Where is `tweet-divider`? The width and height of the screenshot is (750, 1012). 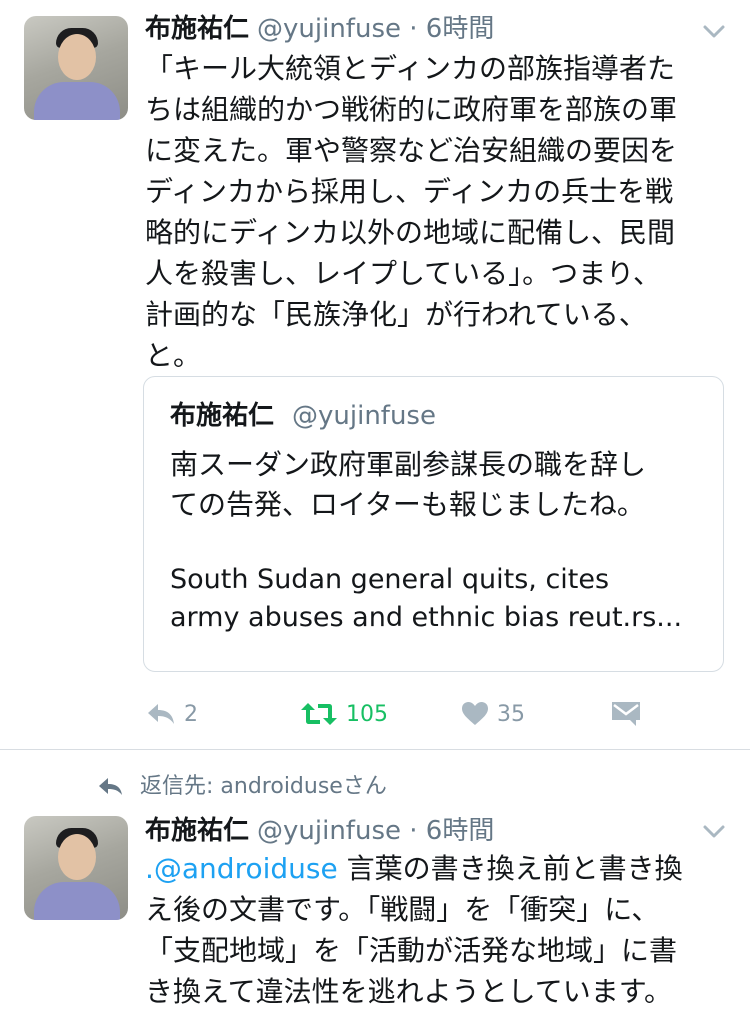 tweet-divider is located at coordinates (375, 749).